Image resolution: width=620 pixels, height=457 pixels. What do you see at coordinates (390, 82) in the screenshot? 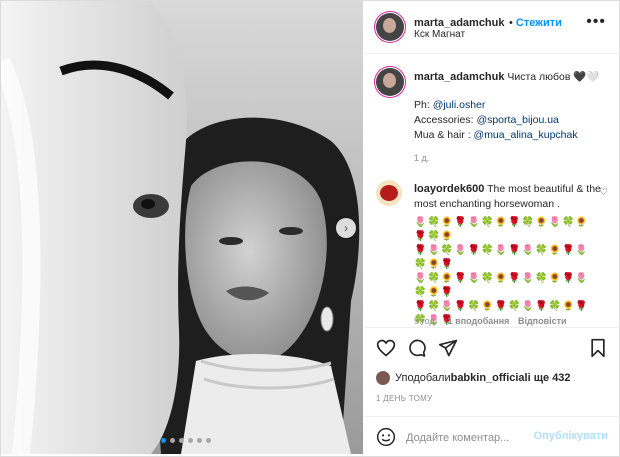
I see `caption-avatar` at bounding box center [390, 82].